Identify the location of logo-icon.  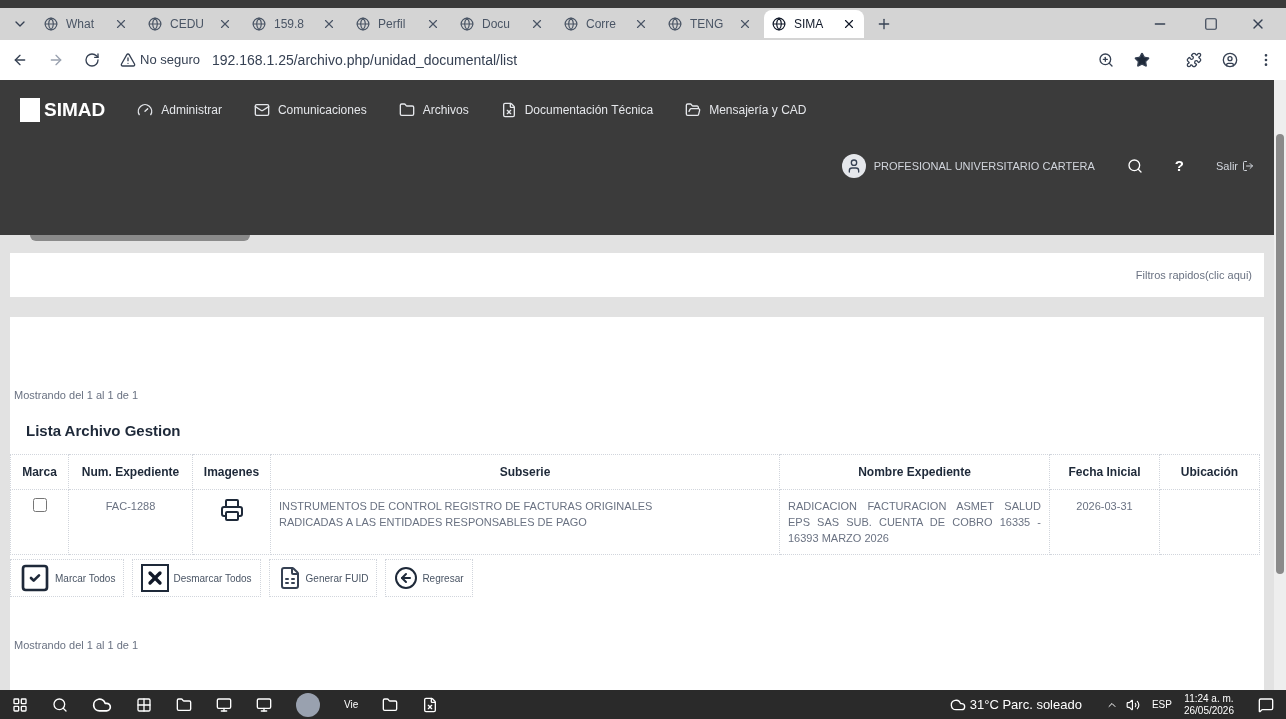
(30, 110).